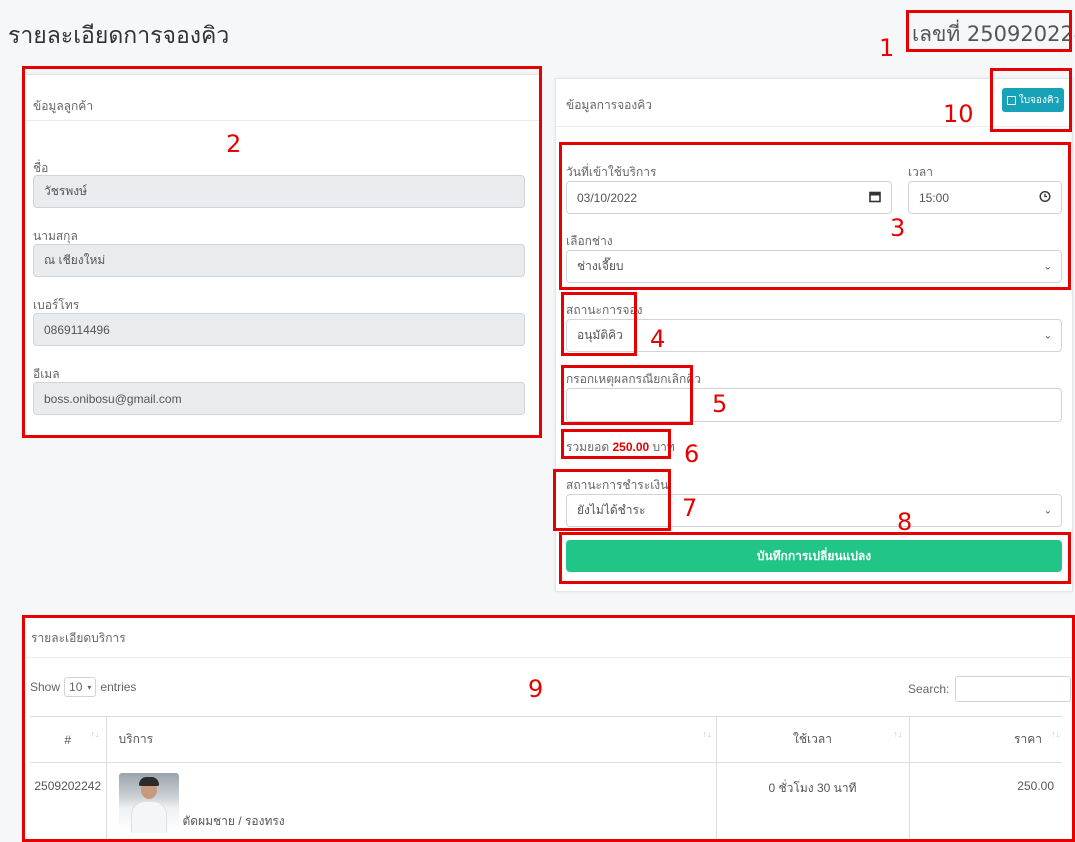 This screenshot has width=1075, height=842. What do you see at coordinates (905, 522) in the screenshot?
I see `annotation-number-8: 8` at bounding box center [905, 522].